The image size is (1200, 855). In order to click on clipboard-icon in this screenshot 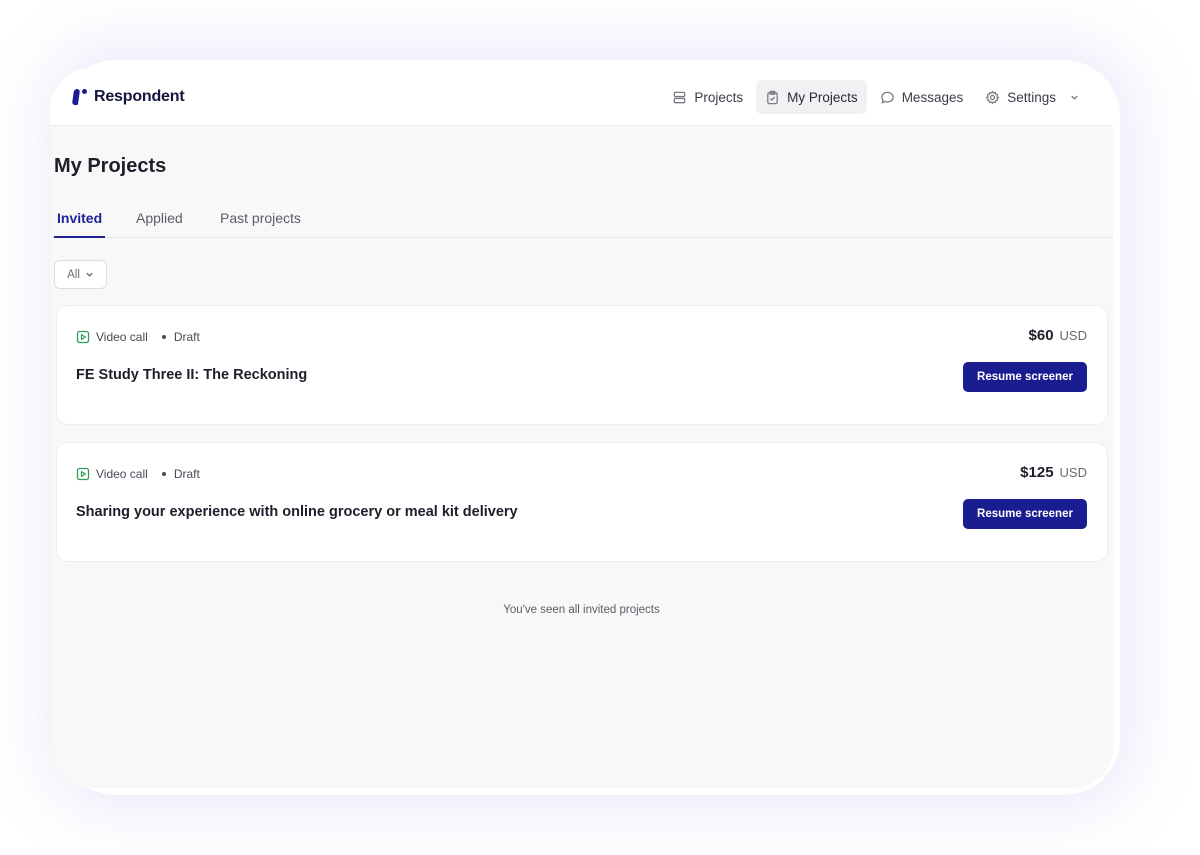, I will do `click(773, 97)`.